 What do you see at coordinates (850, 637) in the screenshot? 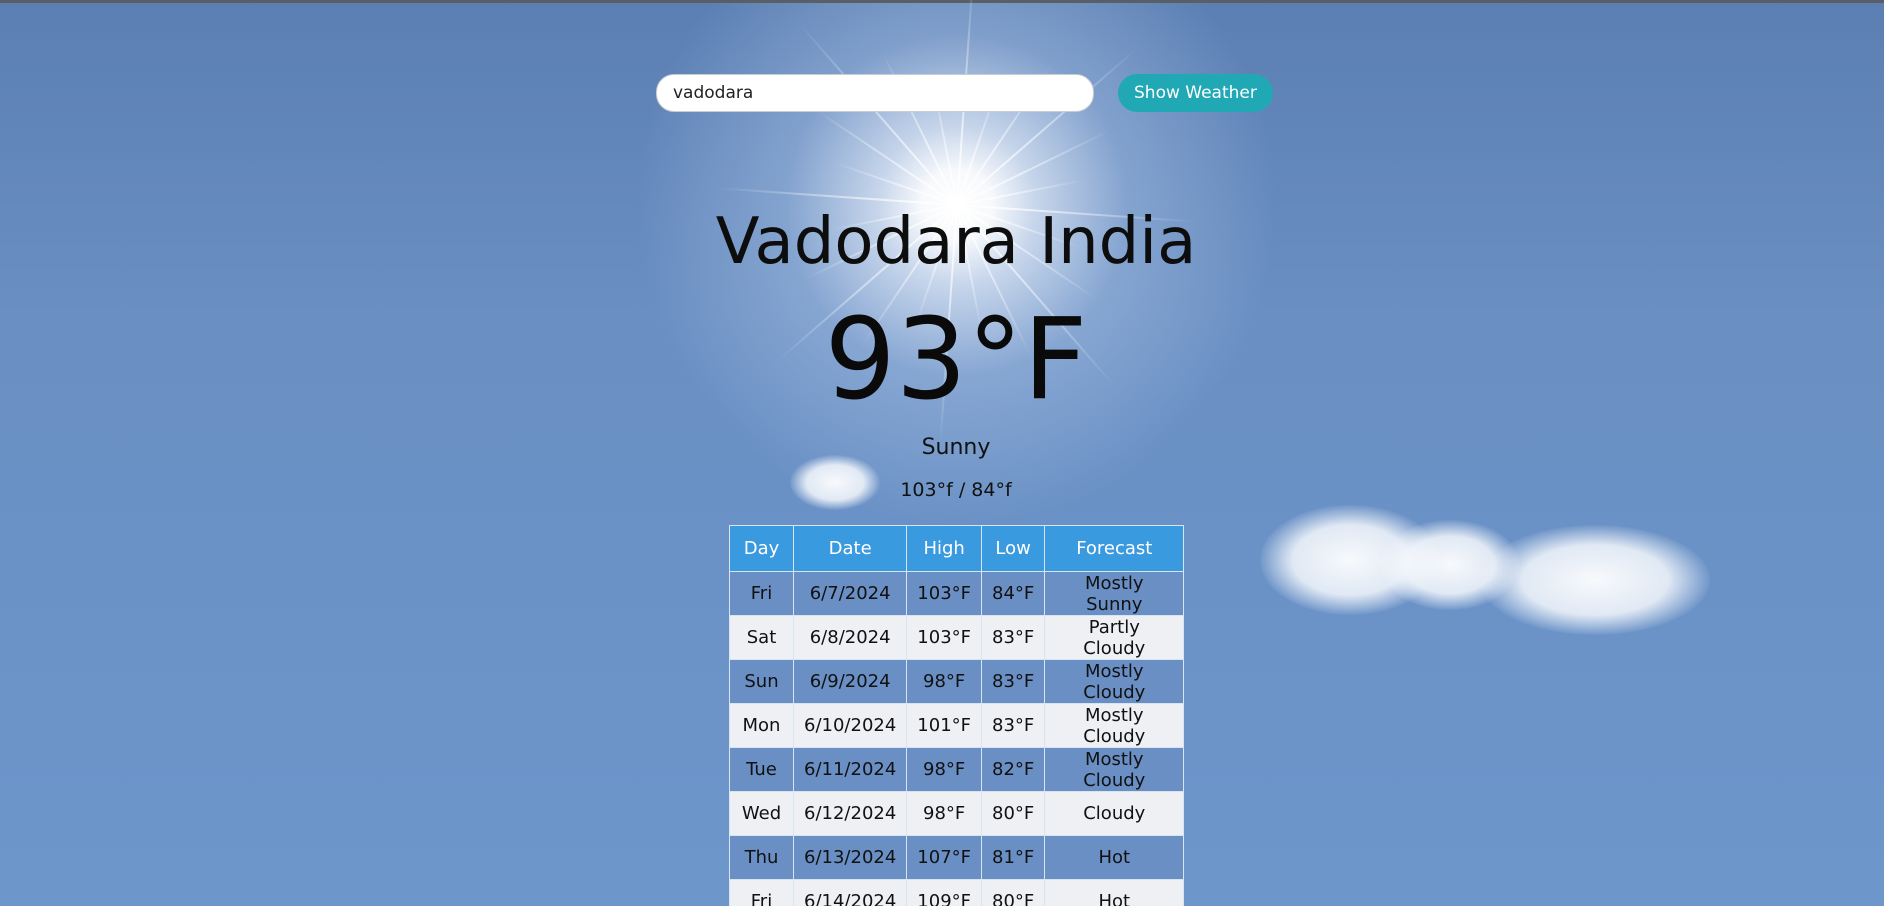
I see `cell-date: 6/8/2024` at bounding box center [850, 637].